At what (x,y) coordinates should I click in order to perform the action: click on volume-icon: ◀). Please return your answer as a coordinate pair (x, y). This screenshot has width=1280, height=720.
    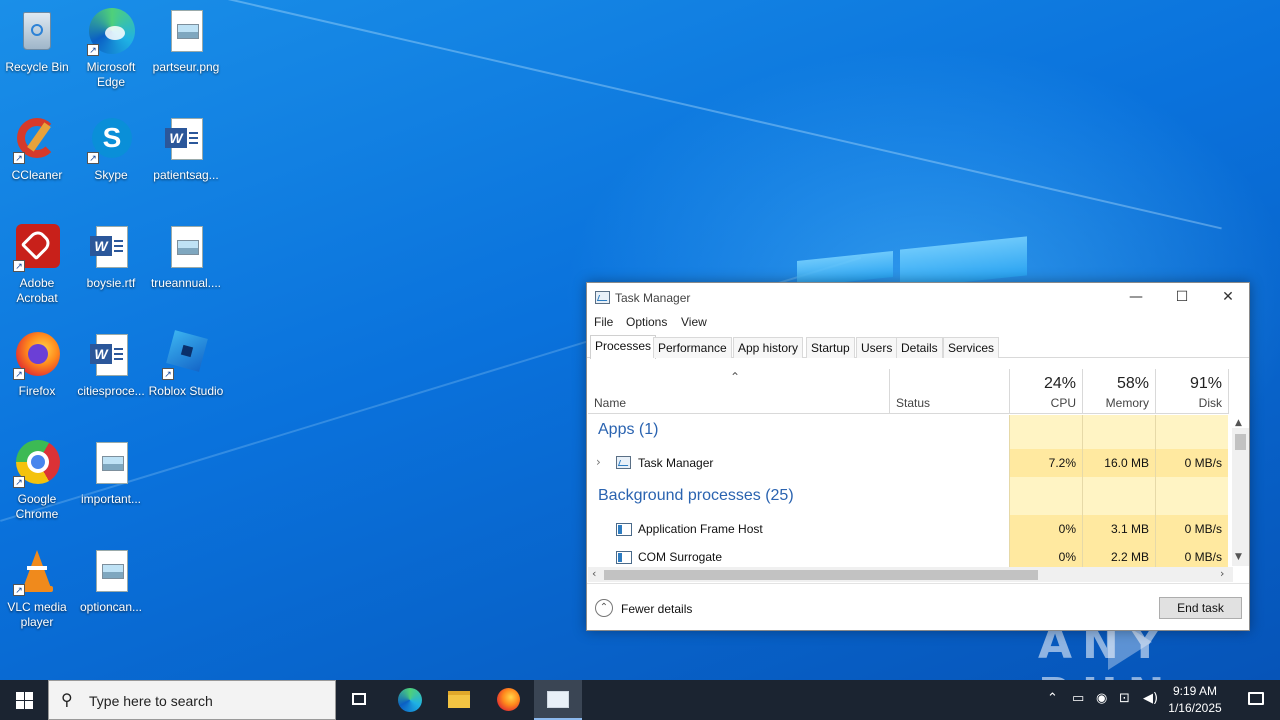
    Looking at the image, I should click on (1150, 698).